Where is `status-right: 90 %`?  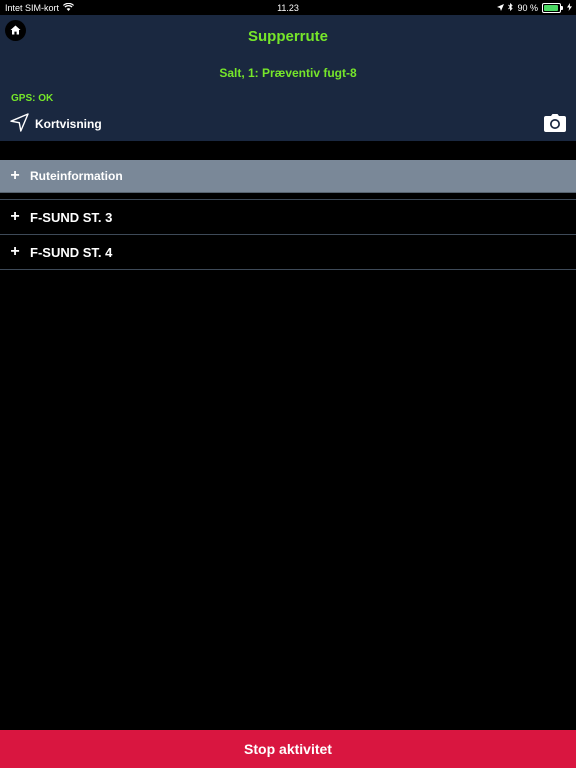 status-right: 90 % is located at coordinates (534, 7).